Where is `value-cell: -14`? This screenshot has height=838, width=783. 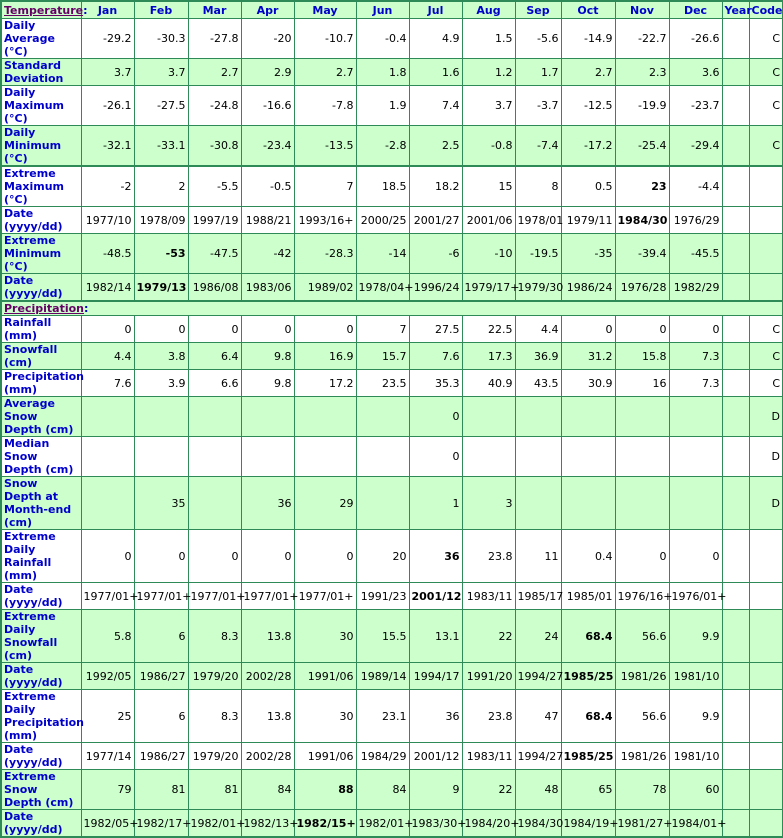
value-cell: -14 is located at coordinates (382, 253).